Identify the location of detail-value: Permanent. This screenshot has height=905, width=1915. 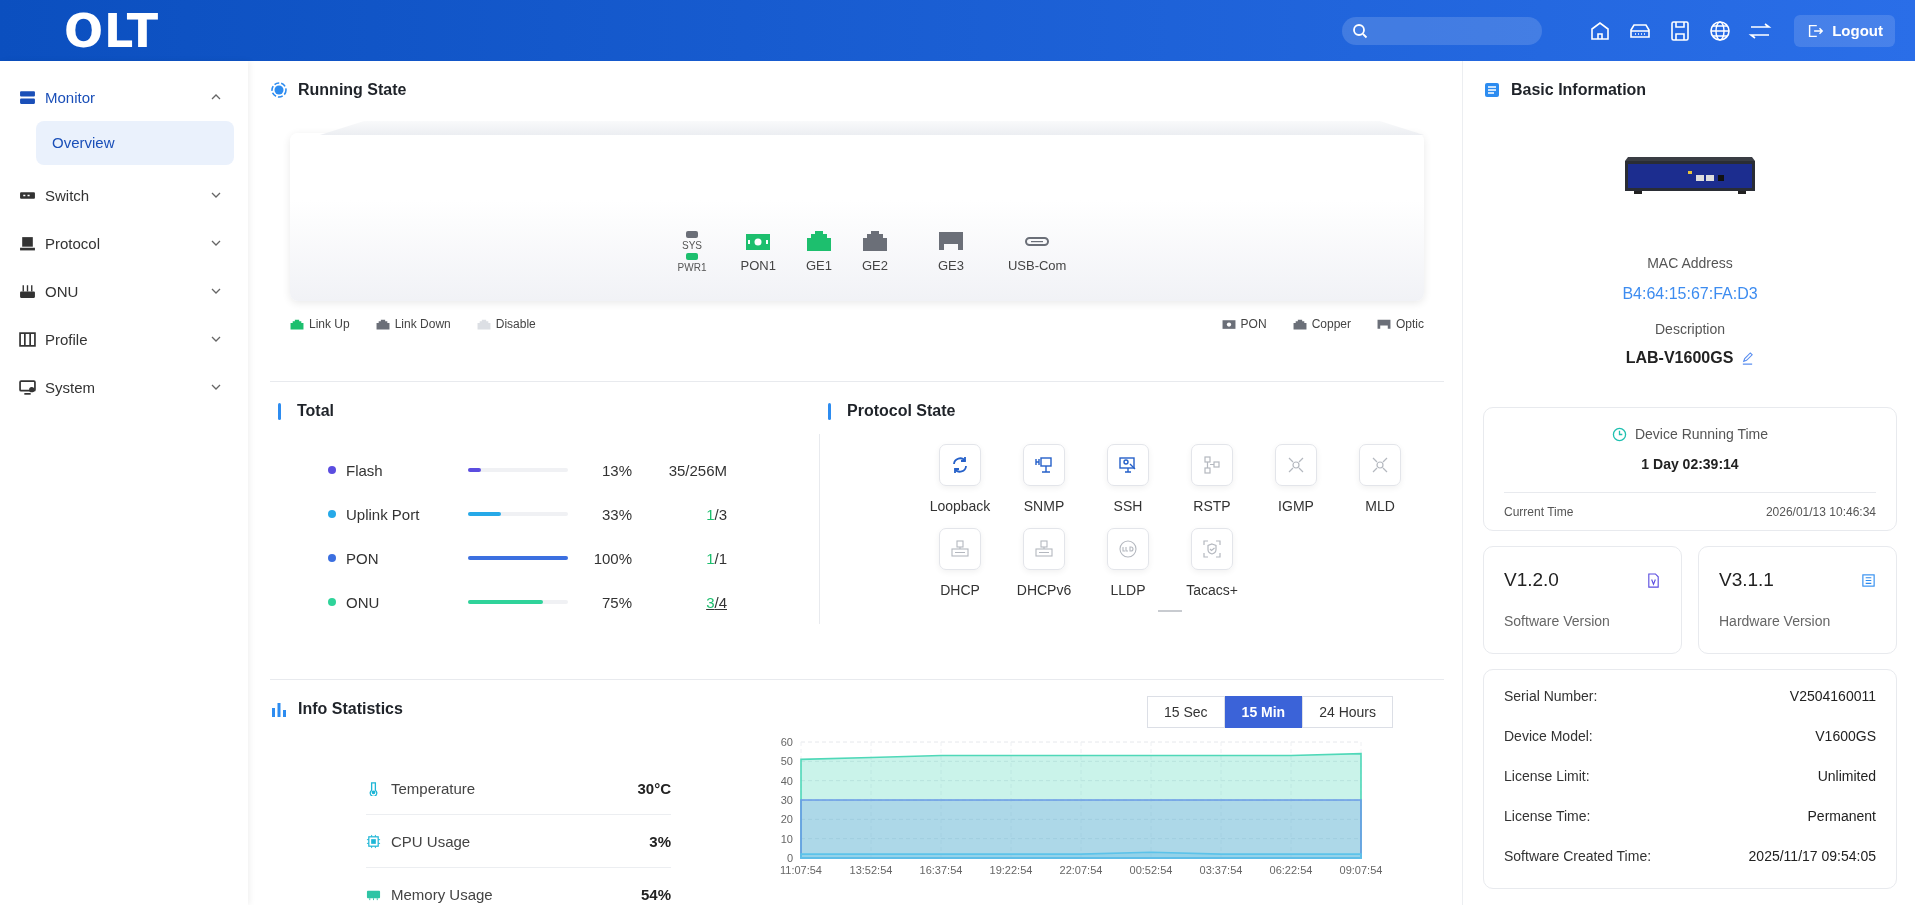
(1841, 817).